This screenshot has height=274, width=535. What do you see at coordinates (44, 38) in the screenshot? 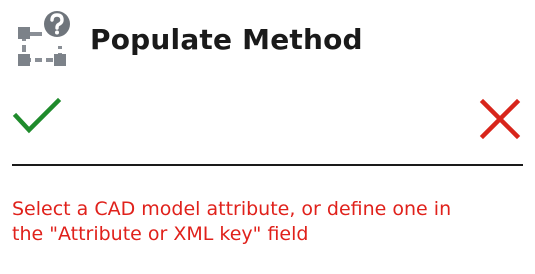
I see `populate-method-icon` at bounding box center [44, 38].